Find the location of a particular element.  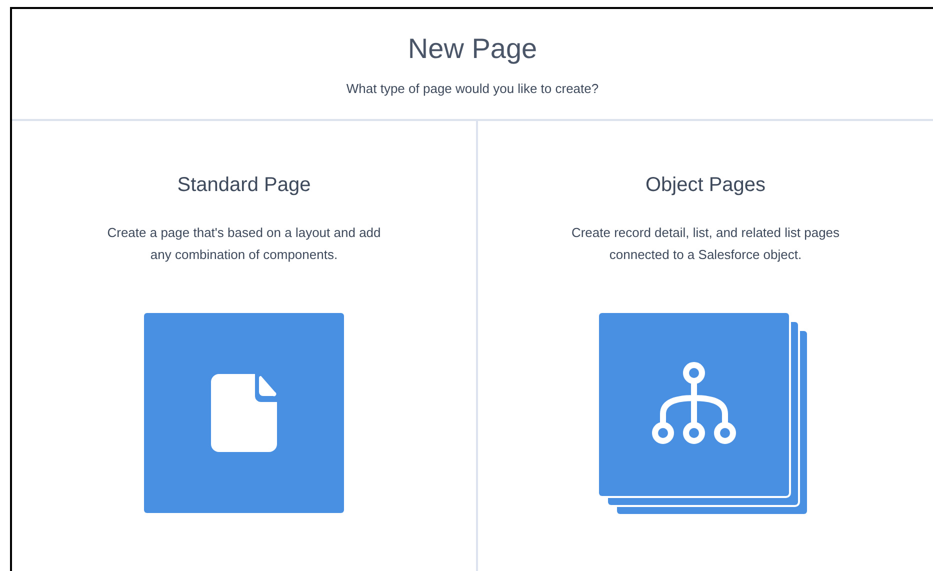

dialog-title: New Page is located at coordinates (473, 49).